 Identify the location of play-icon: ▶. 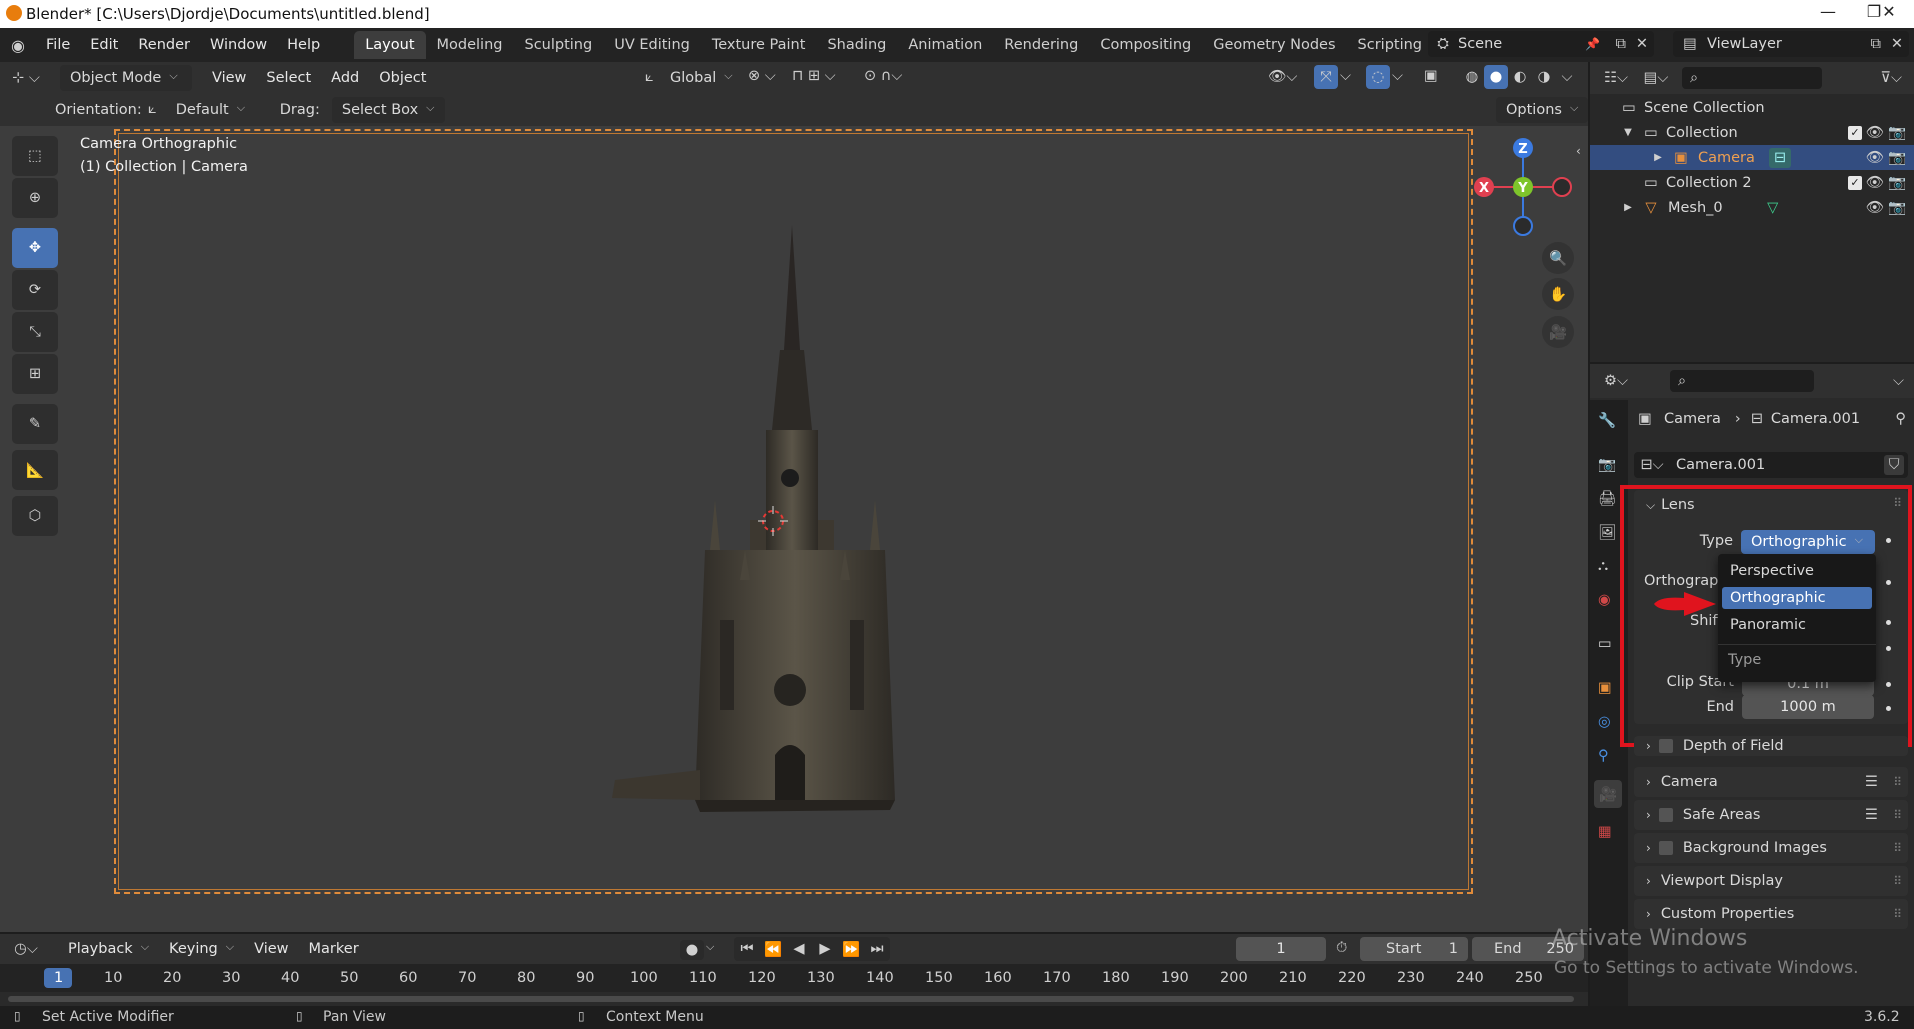
(825, 949).